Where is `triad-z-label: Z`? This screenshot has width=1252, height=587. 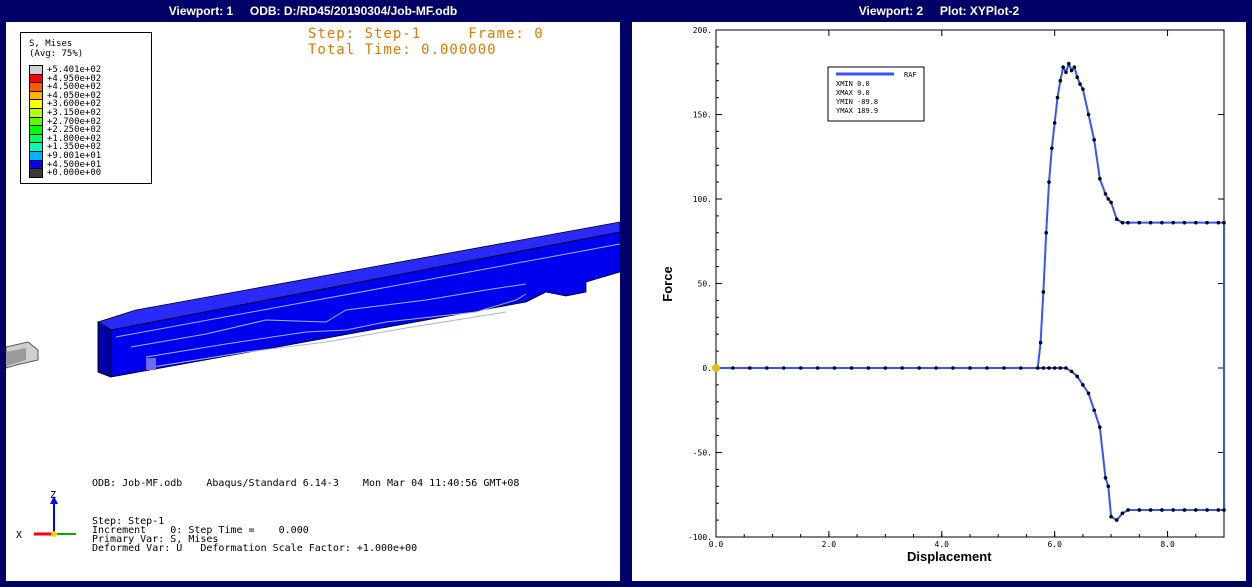
triad-z-label: Z is located at coordinates (53, 495).